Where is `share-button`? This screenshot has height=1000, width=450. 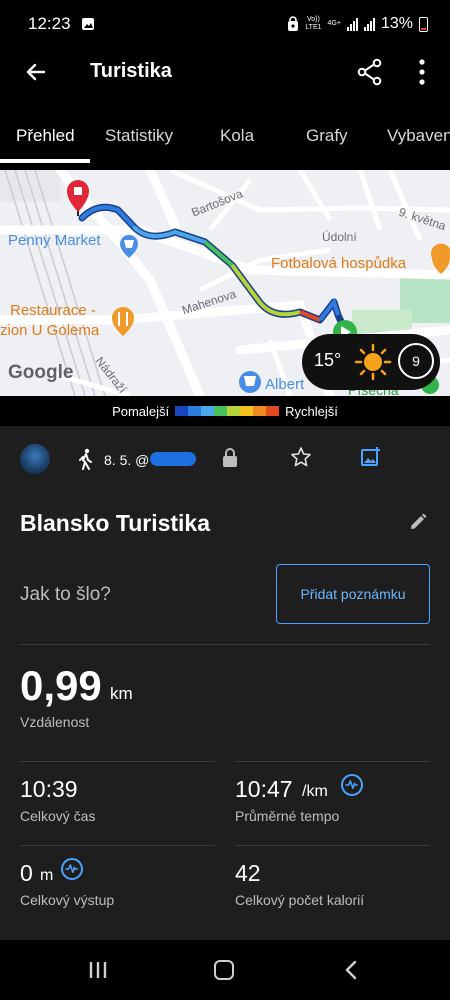
share-button is located at coordinates (370, 72).